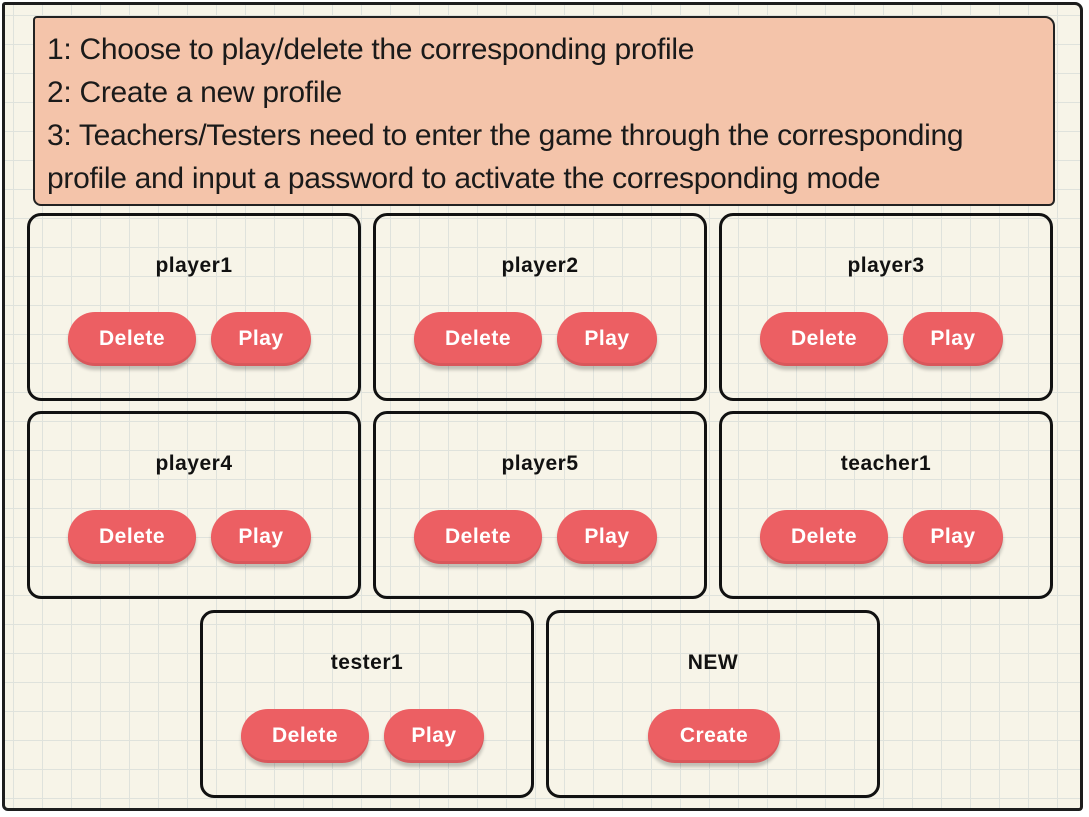  I want to click on profile-name: teacher1, so click(886, 463).